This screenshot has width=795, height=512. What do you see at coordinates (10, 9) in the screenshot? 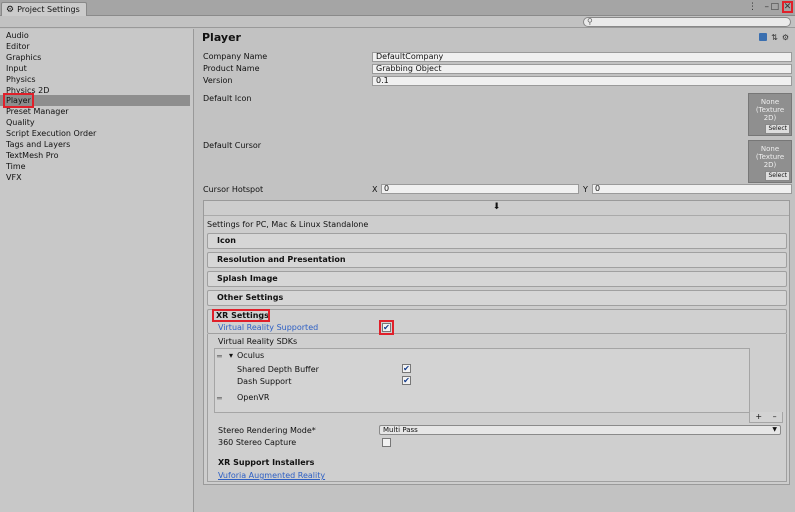
I see `gear-icon: ⚙` at bounding box center [10, 9].